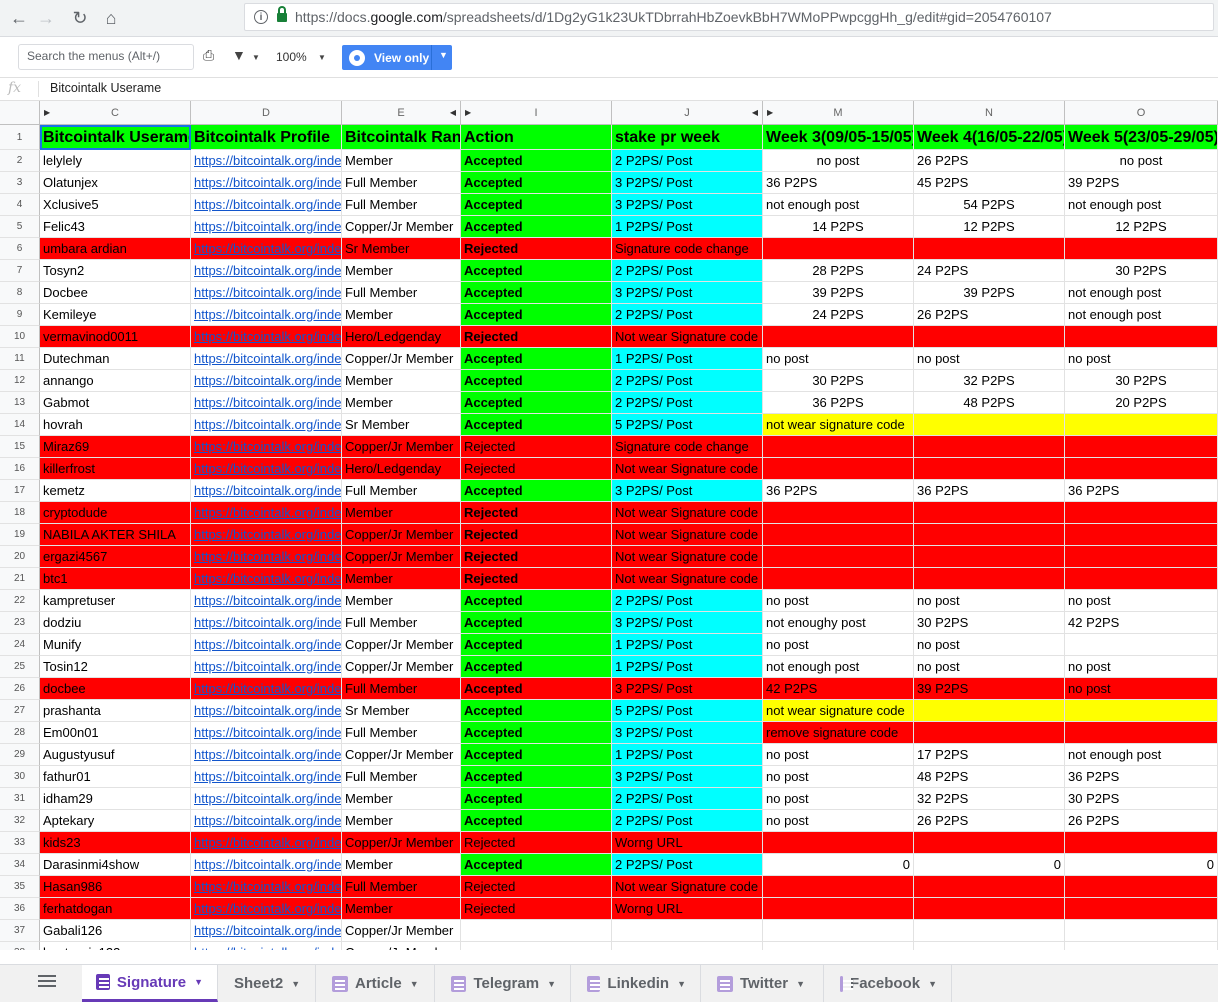 This screenshot has height=1002, width=1218. Describe the element at coordinates (106, 57) in the screenshot. I see `menu-search-input: Search the menus (Alt+/)` at that location.